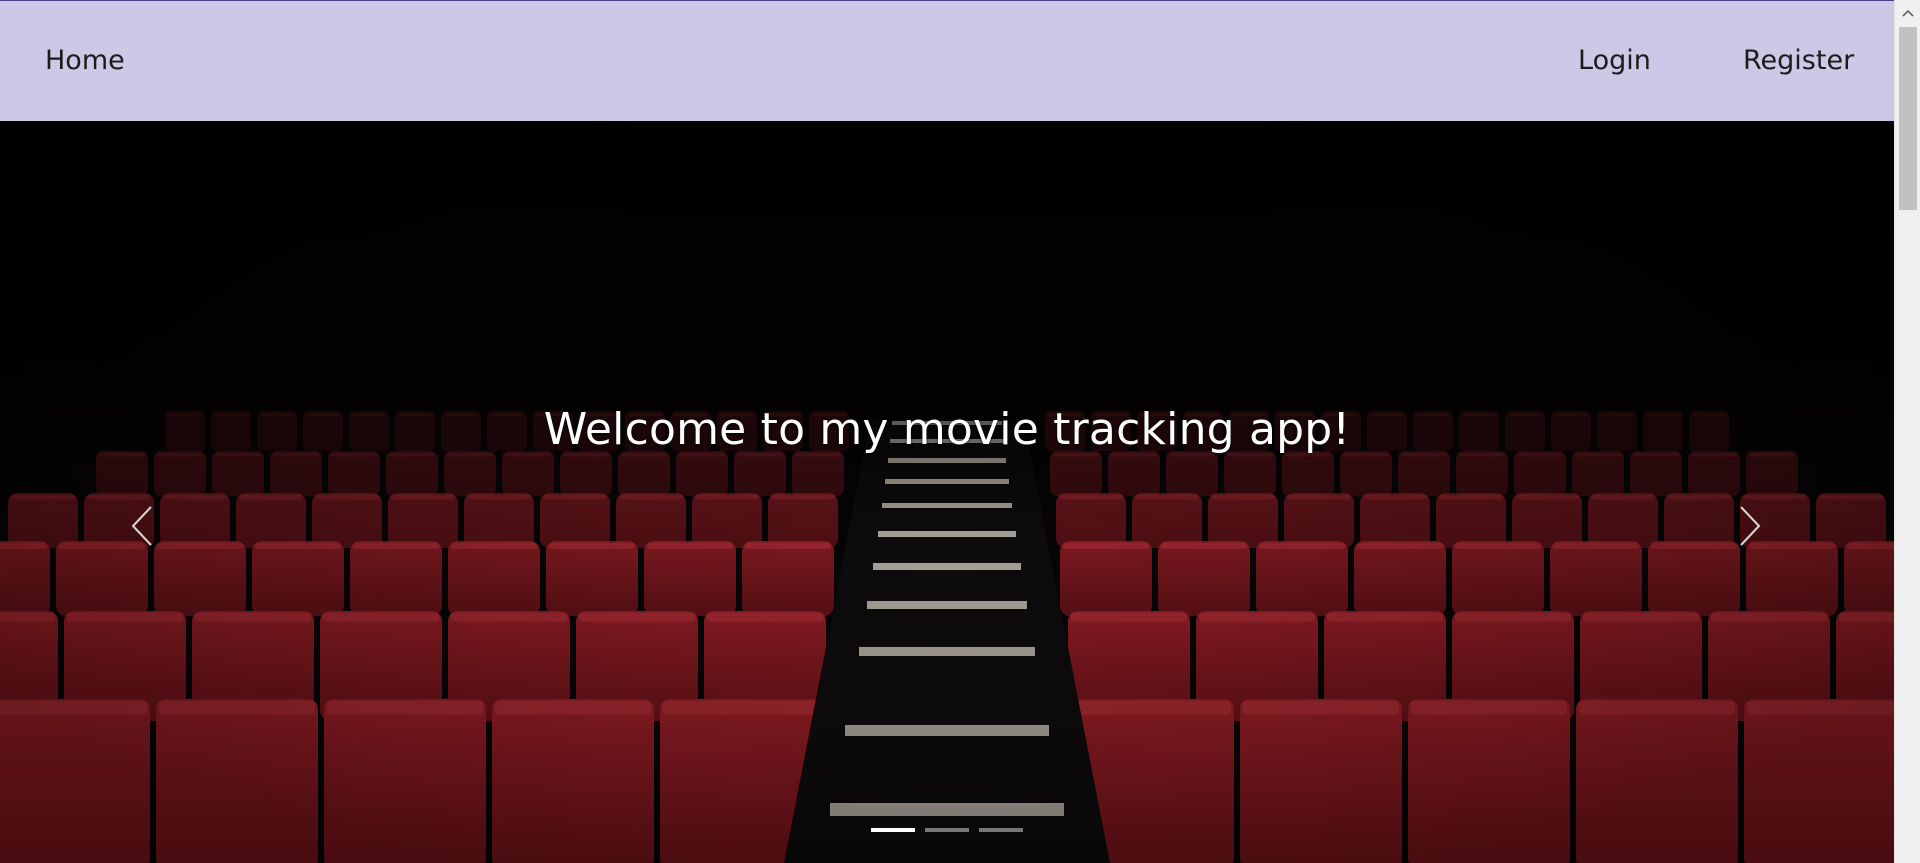  Describe the element at coordinates (1907, 13) in the screenshot. I see `scroll-up-arrow-icon` at that location.